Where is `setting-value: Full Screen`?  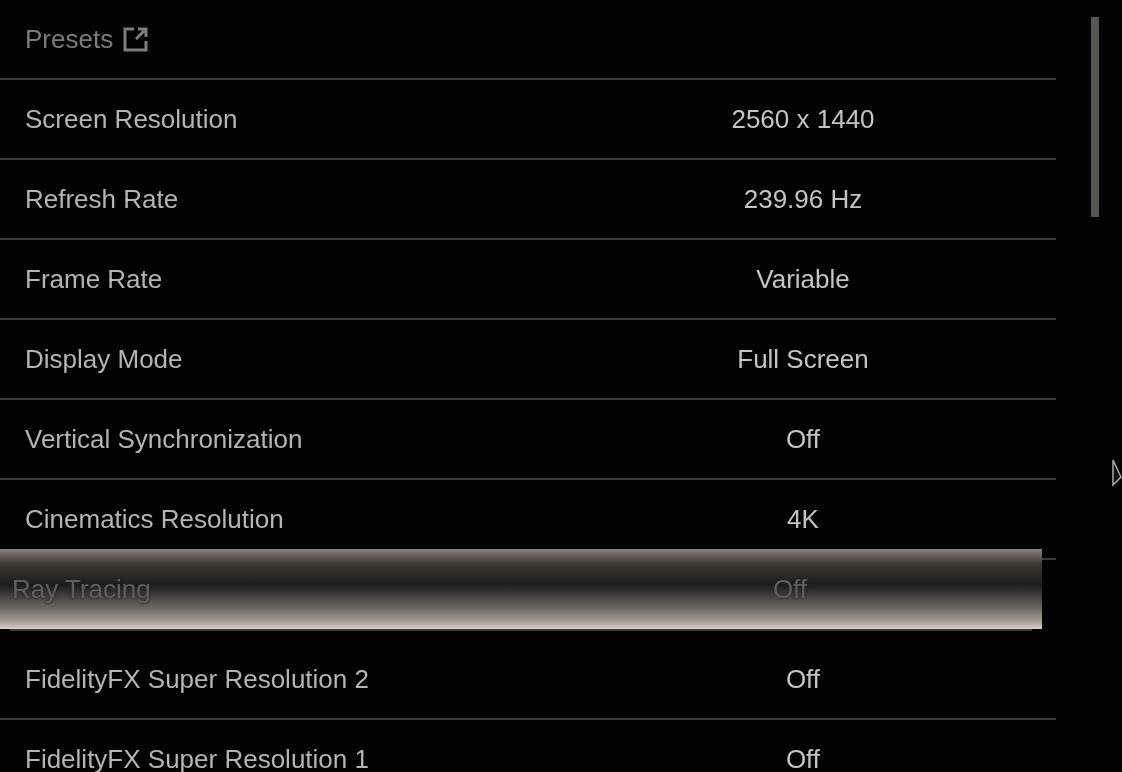
setting-value: Full Screen is located at coordinates (803, 359).